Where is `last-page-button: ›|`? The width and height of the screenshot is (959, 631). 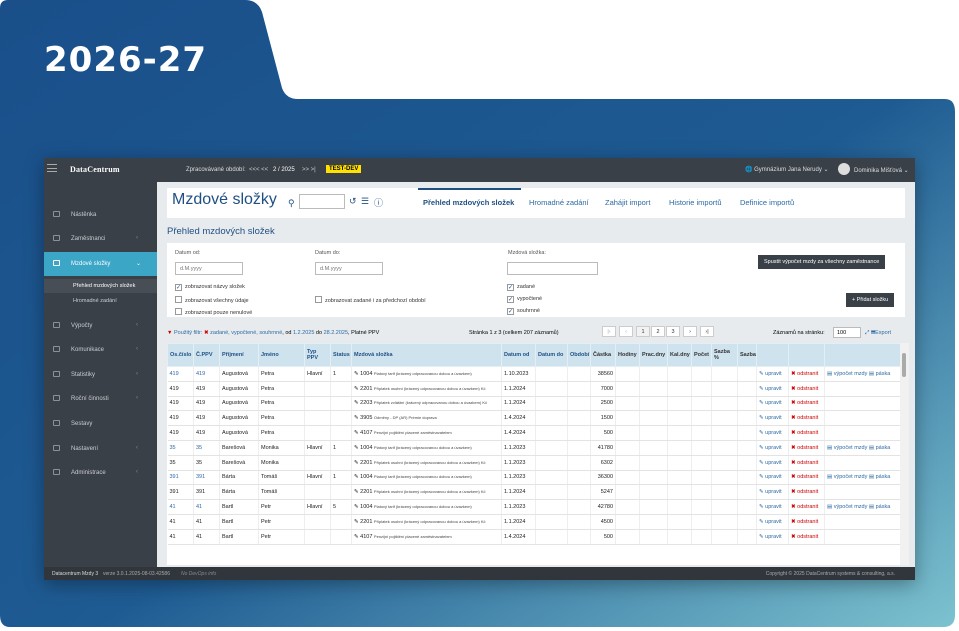
last-page-button: ›| is located at coordinates (707, 331).